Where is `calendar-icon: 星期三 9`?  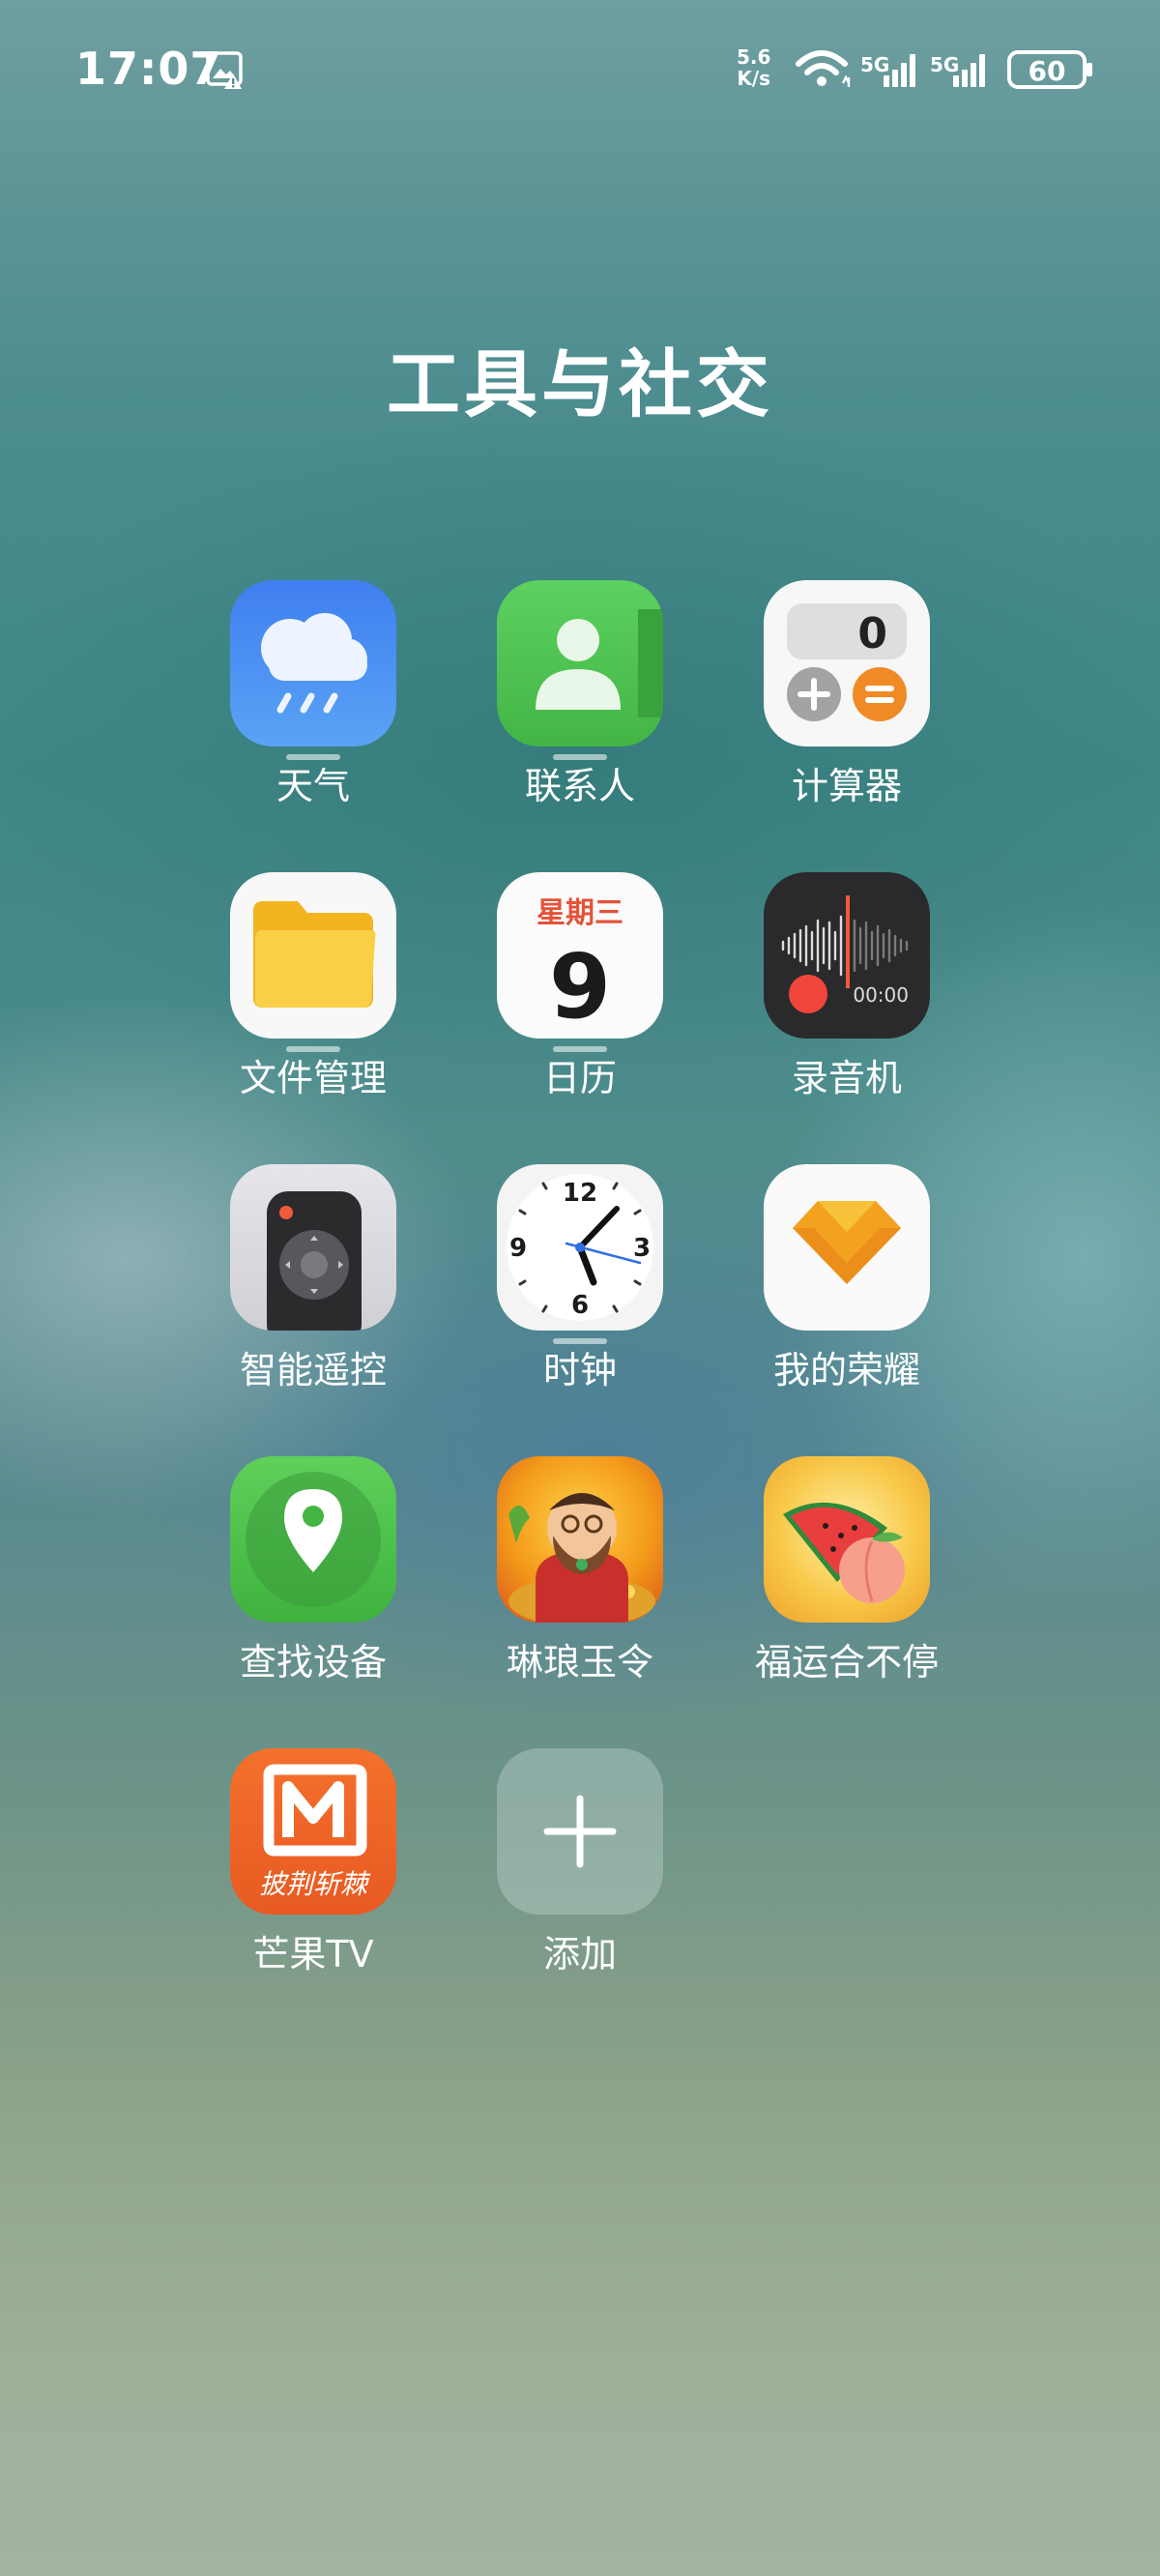
calendar-icon: 星期三 9 is located at coordinates (580, 955).